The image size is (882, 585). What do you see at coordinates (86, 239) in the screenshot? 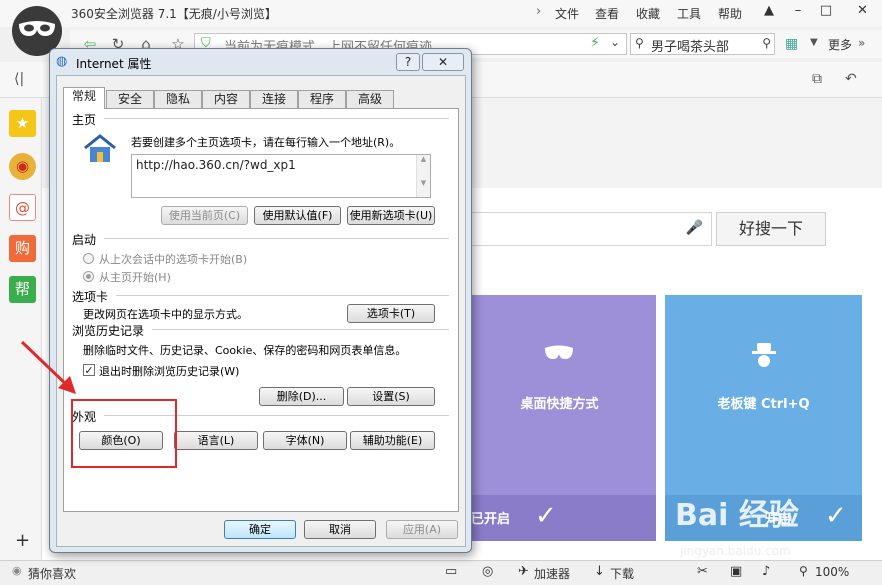
I see `startup-heading: 启动` at bounding box center [86, 239].